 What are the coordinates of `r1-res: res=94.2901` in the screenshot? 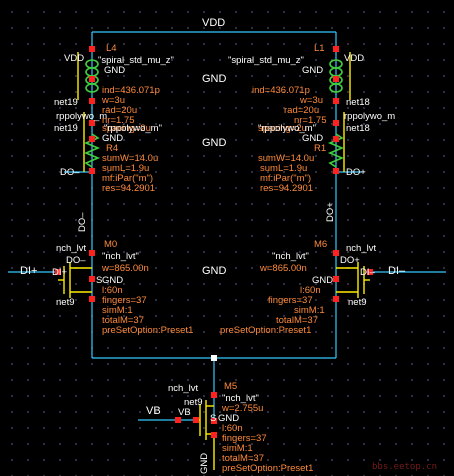 It's located at (287, 188).